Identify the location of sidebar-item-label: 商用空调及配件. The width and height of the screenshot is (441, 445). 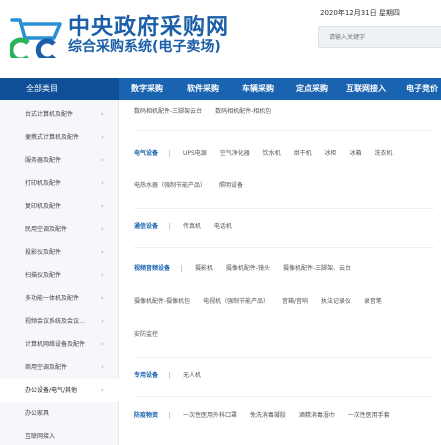
(46, 367).